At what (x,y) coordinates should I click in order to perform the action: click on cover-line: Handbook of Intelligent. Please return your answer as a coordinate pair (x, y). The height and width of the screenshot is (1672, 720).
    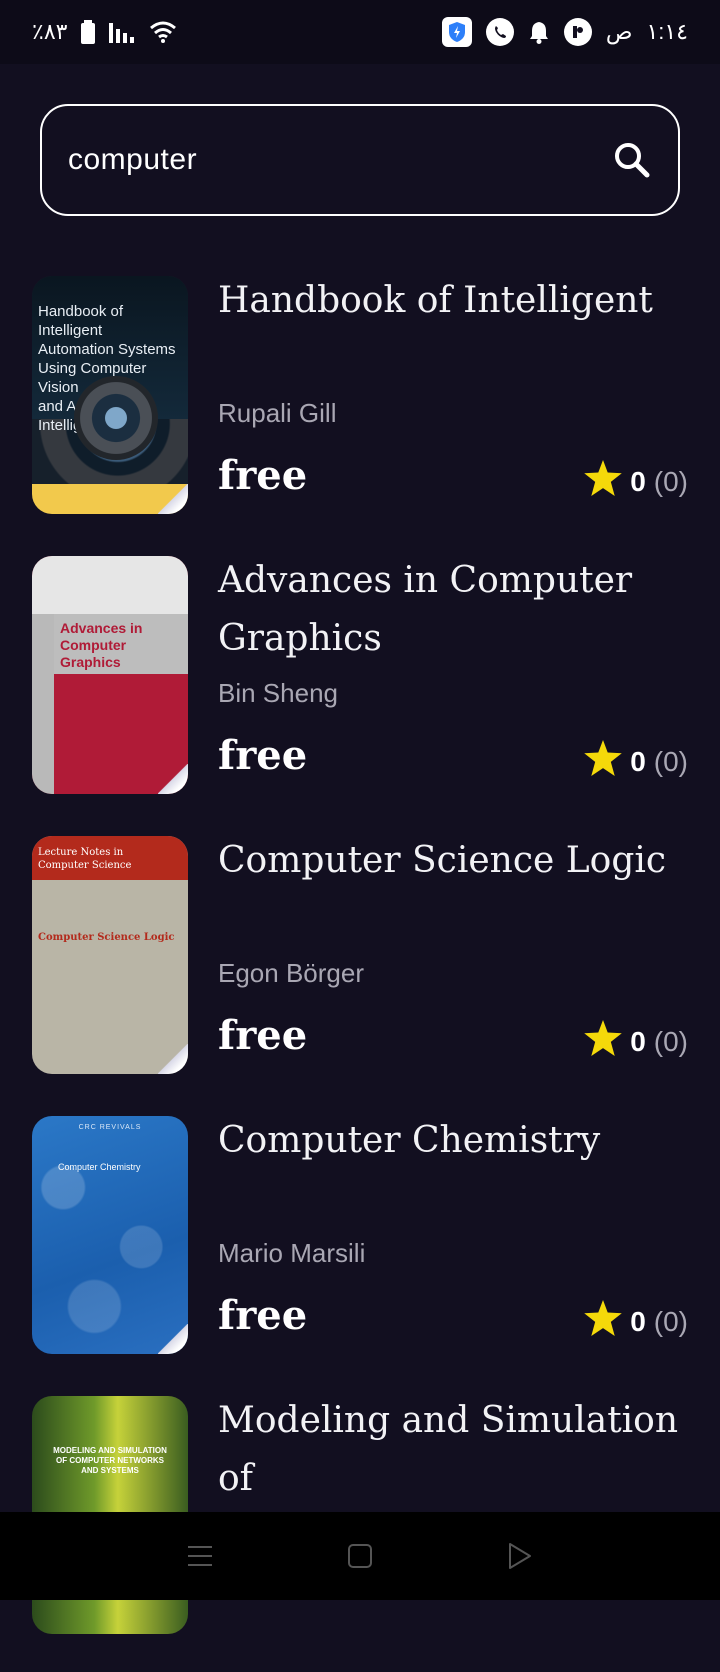
    Looking at the image, I should click on (81, 321).